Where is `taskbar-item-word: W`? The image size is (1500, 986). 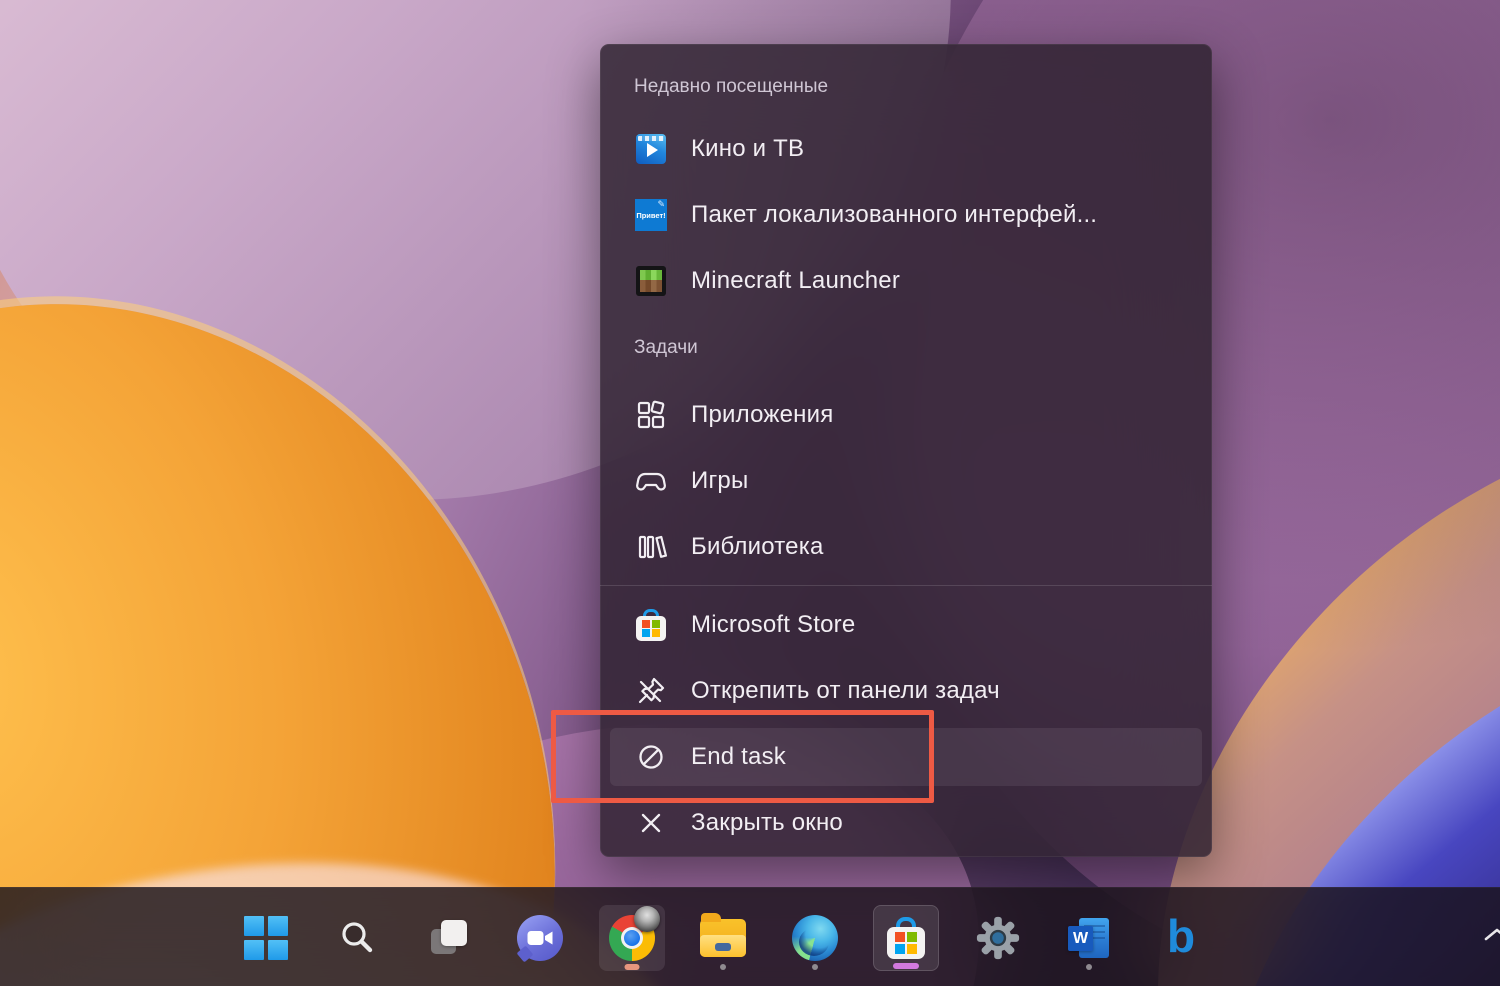
taskbar-item-word: W is located at coordinates (1089, 938).